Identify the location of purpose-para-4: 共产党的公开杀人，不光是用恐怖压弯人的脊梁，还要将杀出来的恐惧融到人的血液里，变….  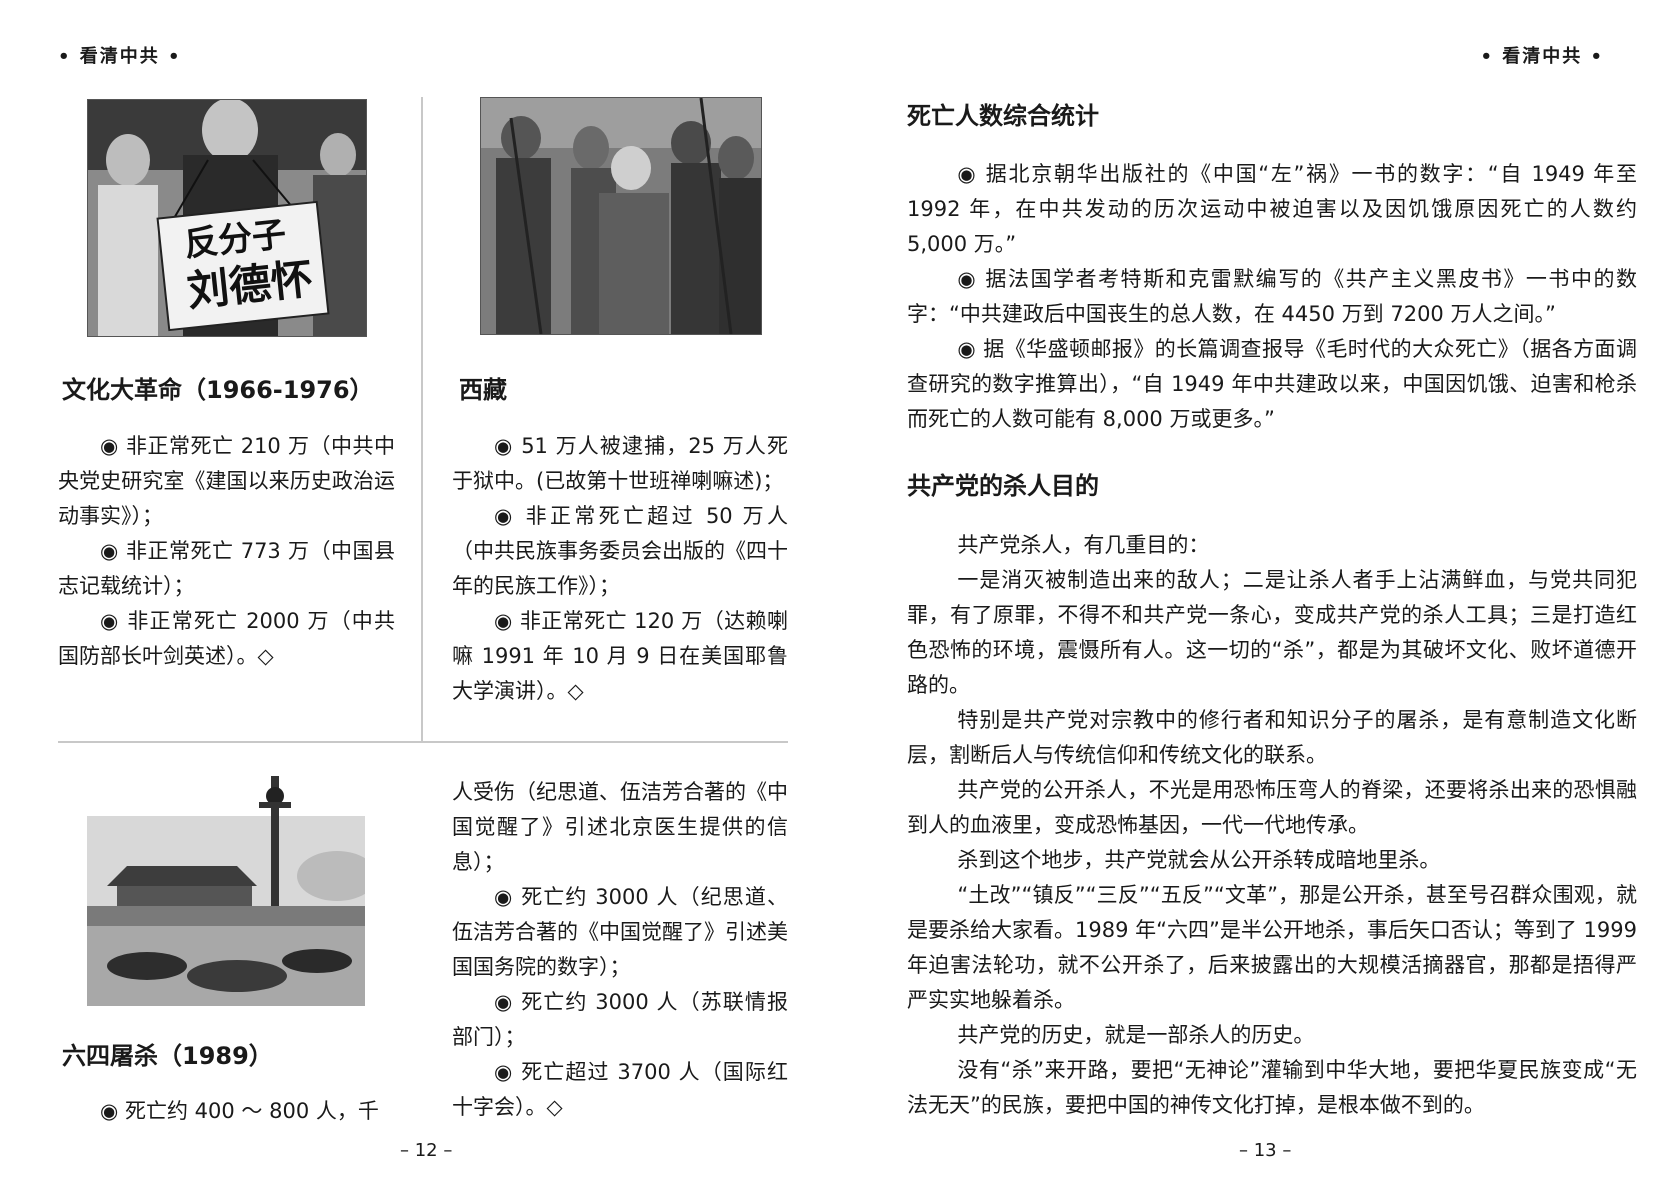
(1272, 807).